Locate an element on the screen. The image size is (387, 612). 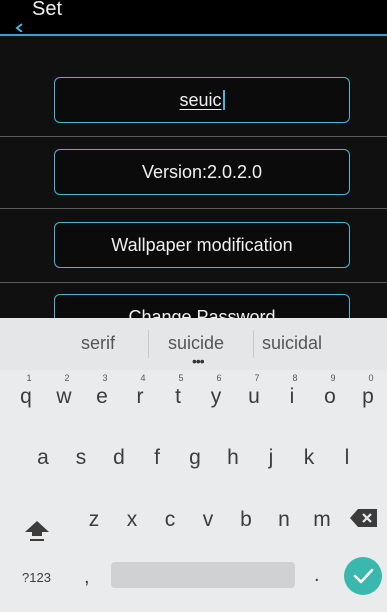
key-l: l is located at coordinates (347, 458).